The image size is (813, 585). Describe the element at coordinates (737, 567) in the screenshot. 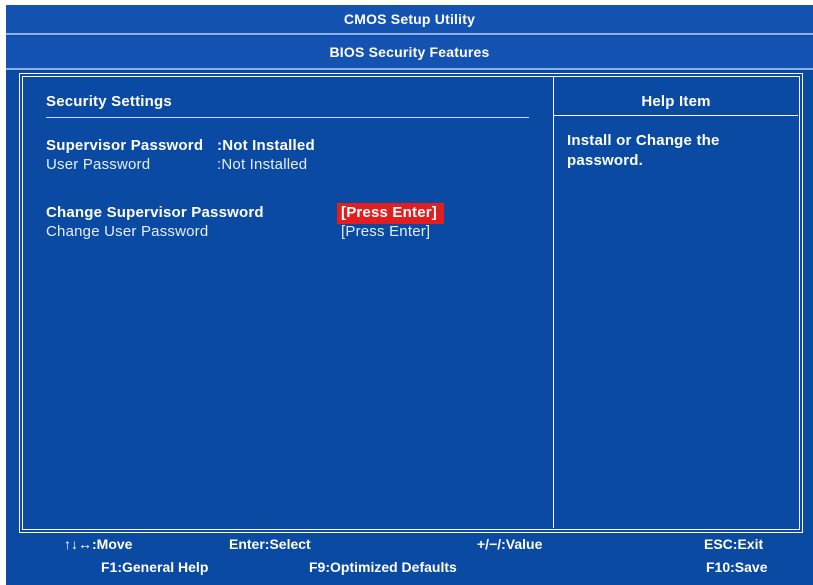

I see `save-hint: F10:Save` at that location.